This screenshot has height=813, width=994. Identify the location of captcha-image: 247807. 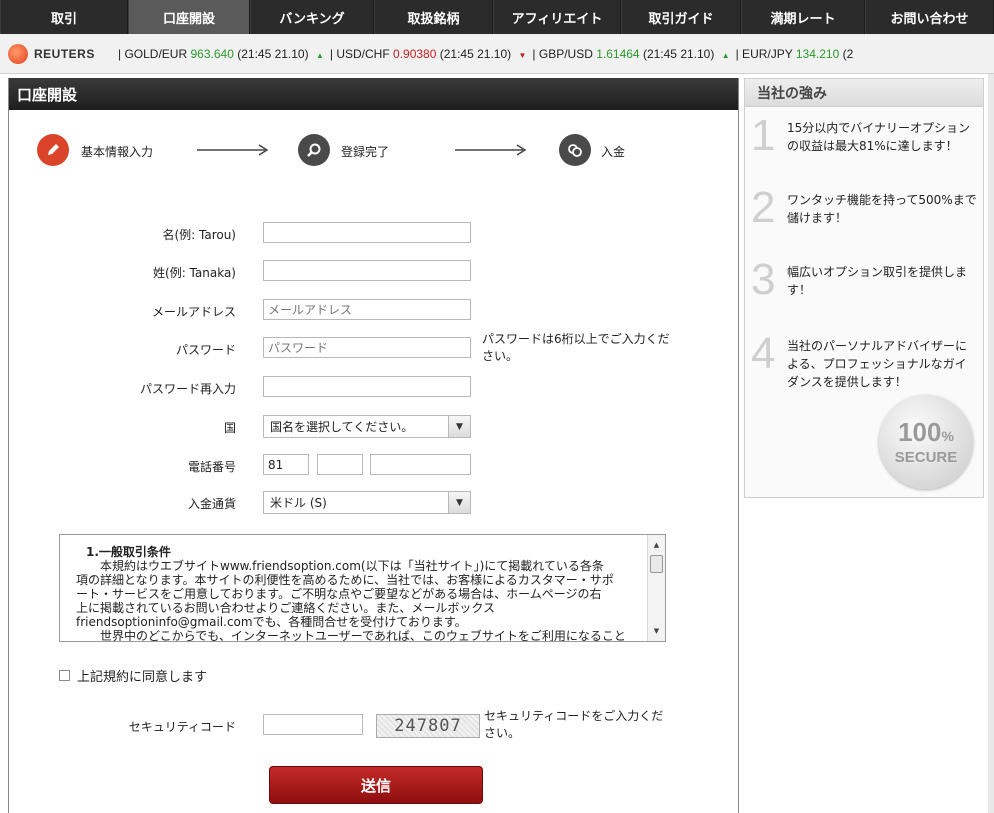
(428, 726).